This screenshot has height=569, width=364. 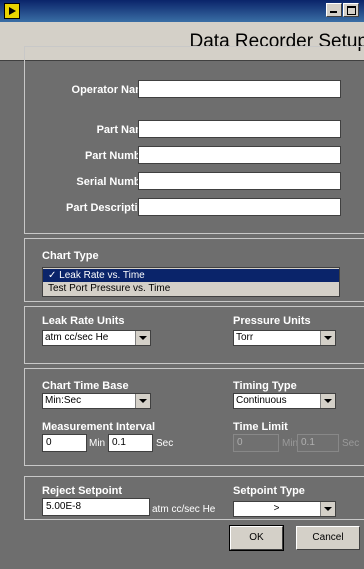 I want to click on timing-type-select: Continuous, so click(x=284, y=401).